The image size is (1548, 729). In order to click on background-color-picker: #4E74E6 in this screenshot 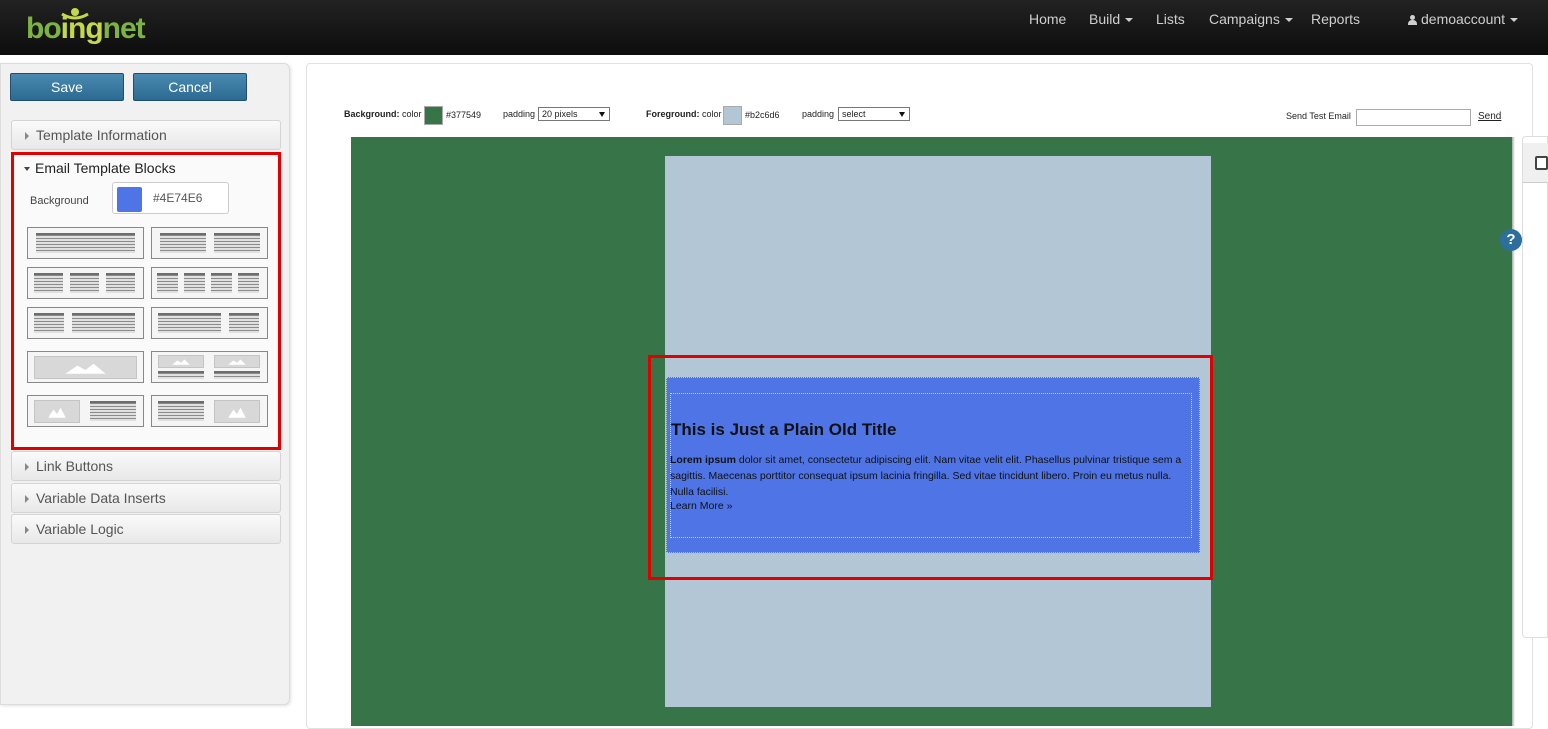, I will do `click(170, 198)`.